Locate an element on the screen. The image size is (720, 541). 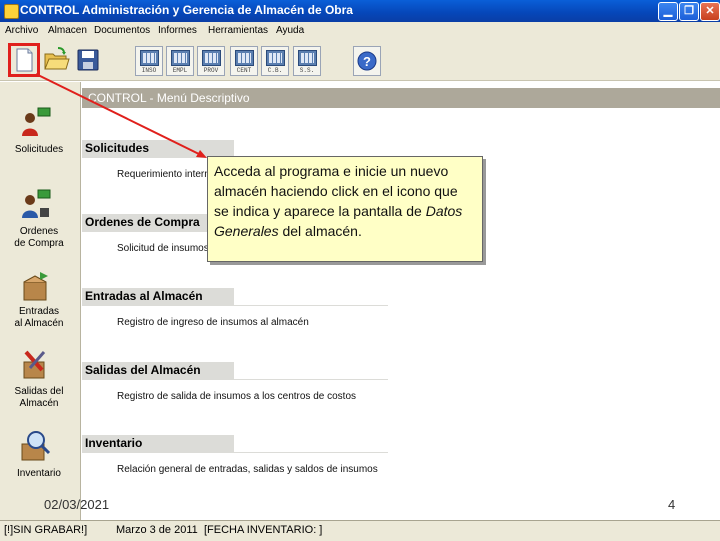
tools-out-icon is located at coordinates (34, 364).